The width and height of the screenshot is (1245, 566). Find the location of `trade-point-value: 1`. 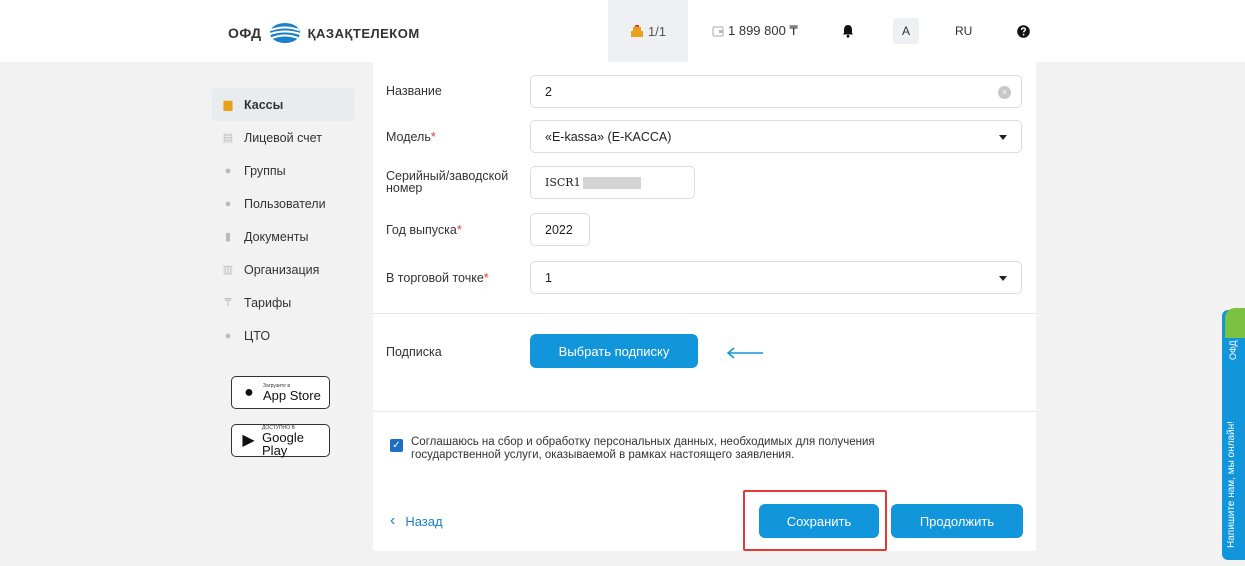

trade-point-value: 1 is located at coordinates (548, 277).